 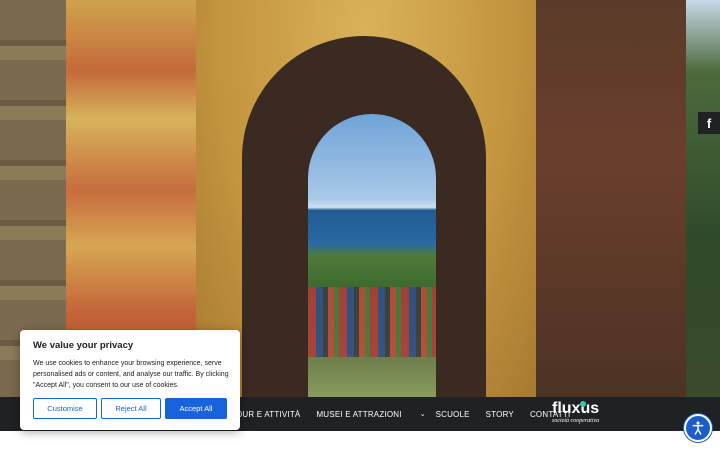 I want to click on cookie-title: We value your privacy, so click(x=83, y=345).